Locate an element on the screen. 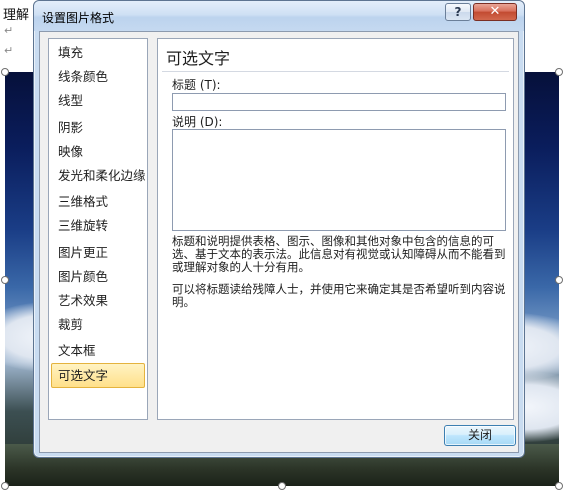 The height and width of the screenshot is (490, 563). title-label: 标题 (T): is located at coordinates (196, 85).